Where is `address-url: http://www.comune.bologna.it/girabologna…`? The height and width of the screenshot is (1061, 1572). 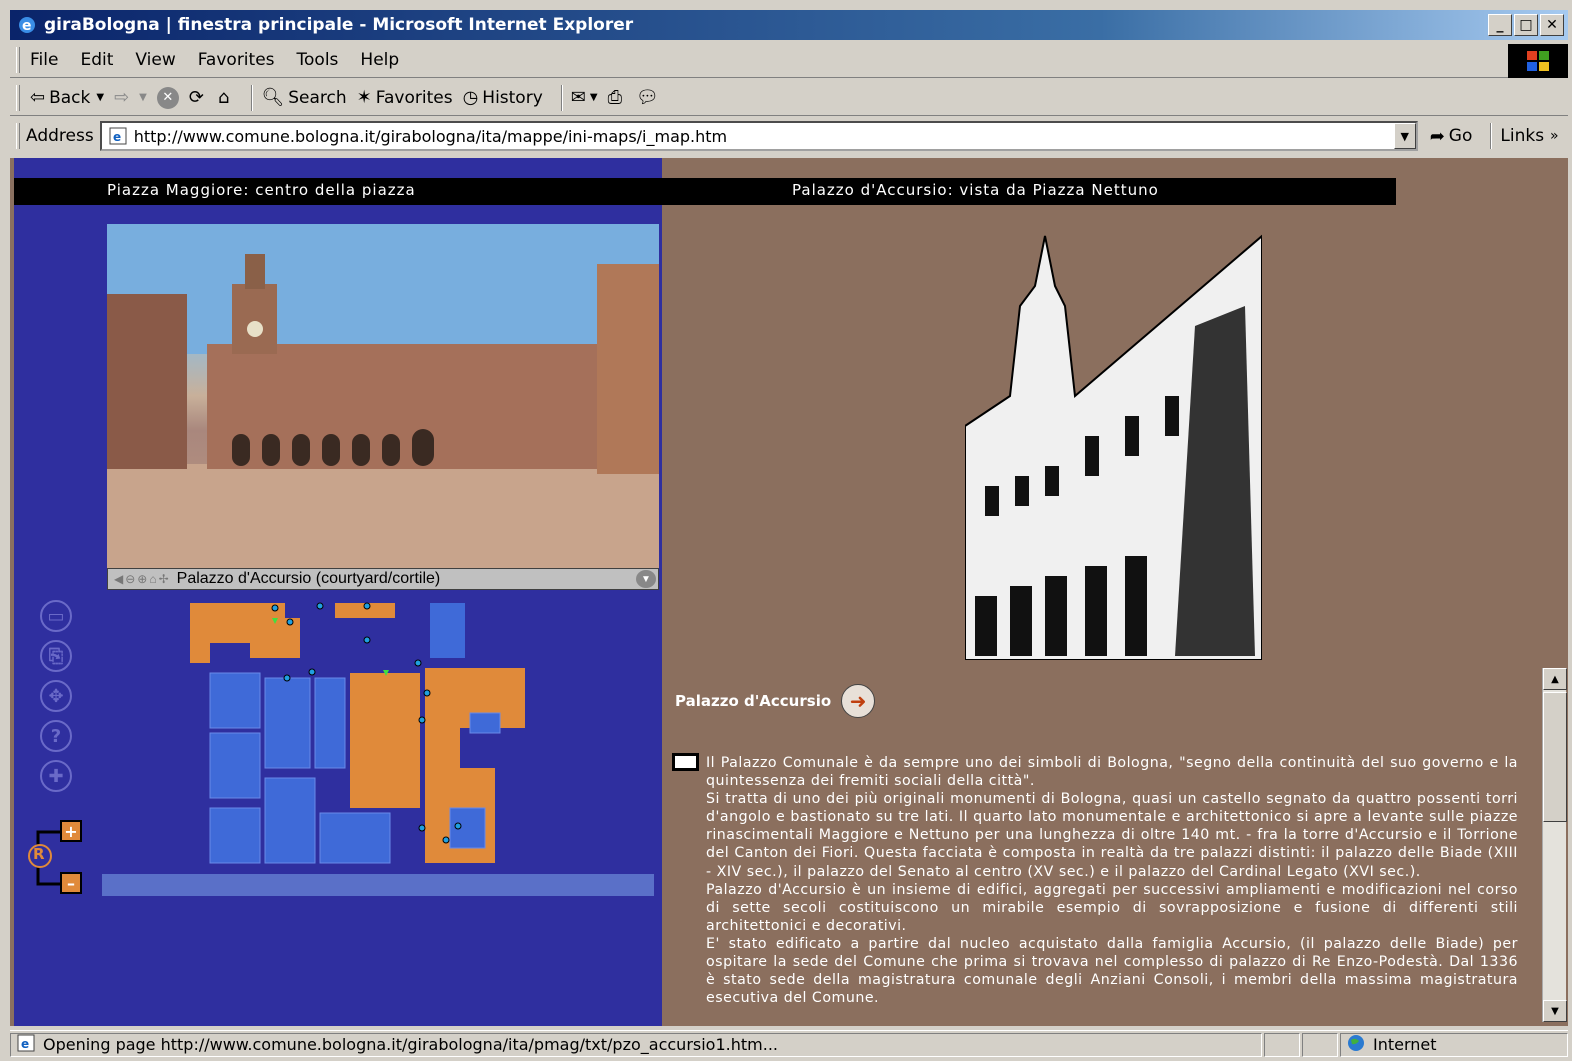 address-url: http://www.comune.bologna.it/girabologna… is located at coordinates (764, 136).